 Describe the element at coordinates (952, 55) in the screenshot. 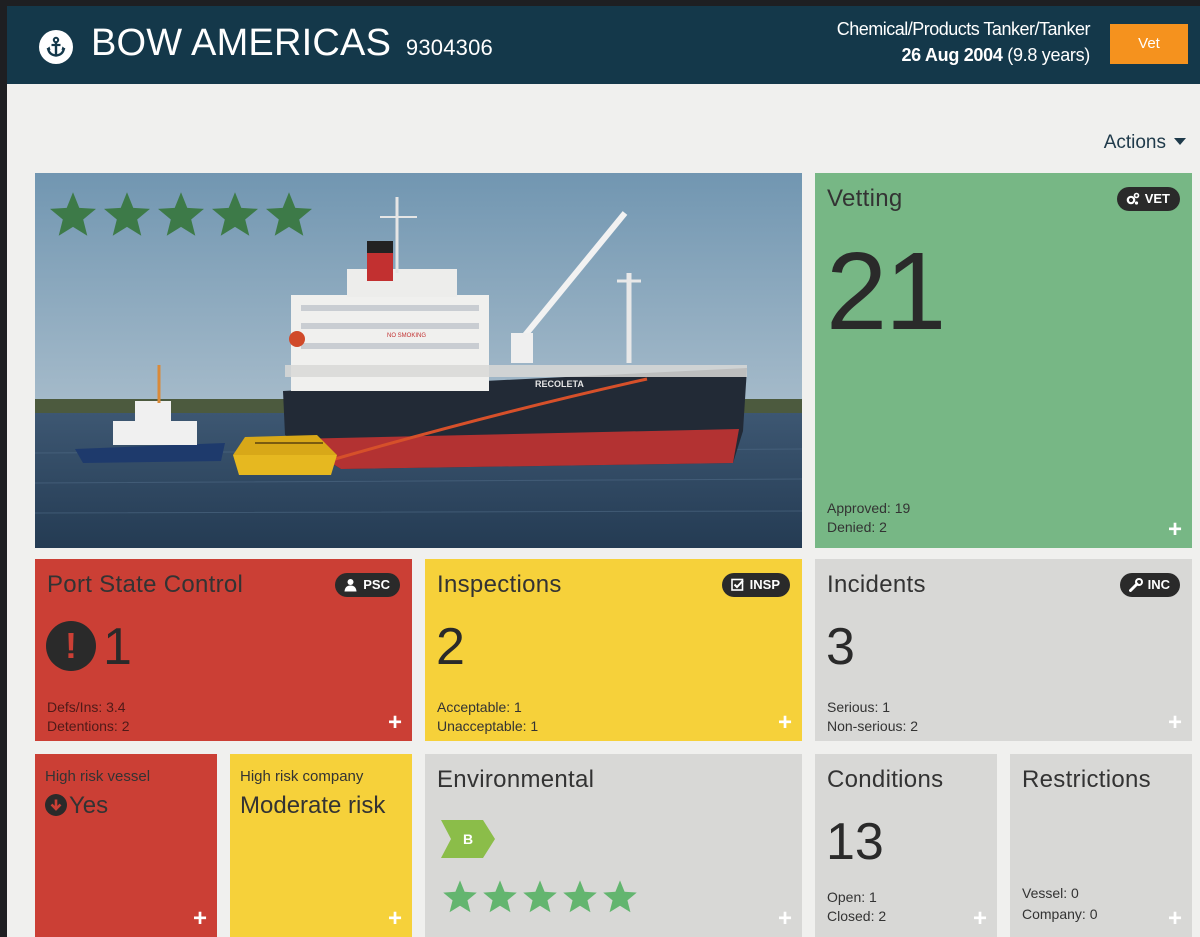

I see `build-date-value: 26 Aug 2004` at that location.